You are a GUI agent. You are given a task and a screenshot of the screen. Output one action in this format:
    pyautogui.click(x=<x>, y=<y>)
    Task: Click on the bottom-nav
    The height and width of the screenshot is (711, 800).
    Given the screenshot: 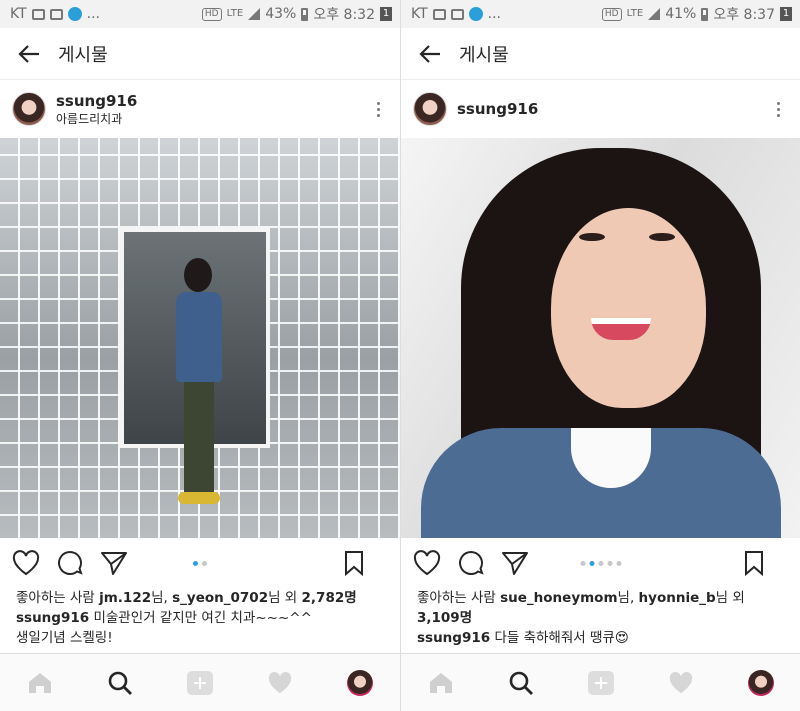 What is the action you would take?
    pyautogui.click(x=600, y=682)
    